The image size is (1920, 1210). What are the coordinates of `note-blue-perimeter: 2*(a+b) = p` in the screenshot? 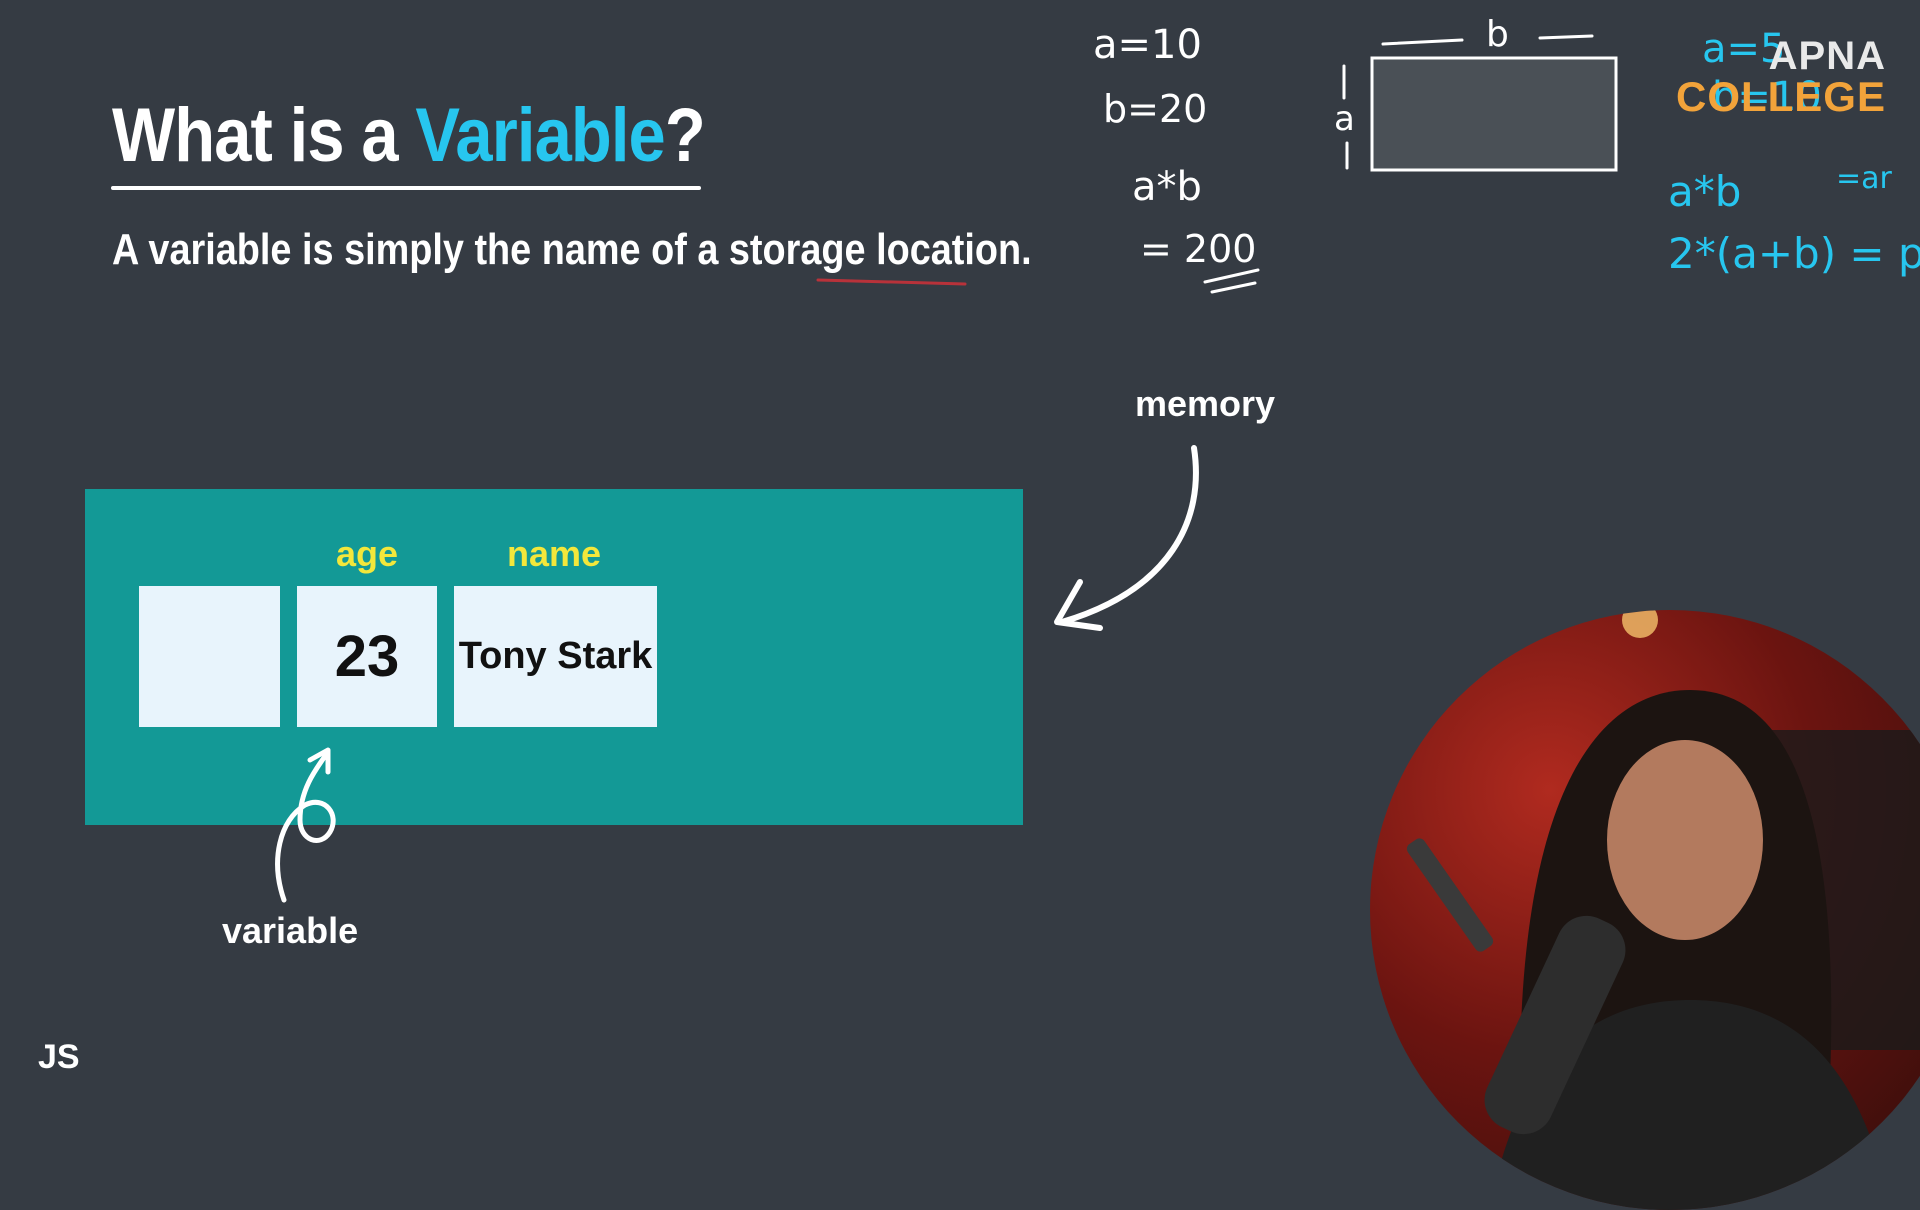 It's located at (1794, 253).